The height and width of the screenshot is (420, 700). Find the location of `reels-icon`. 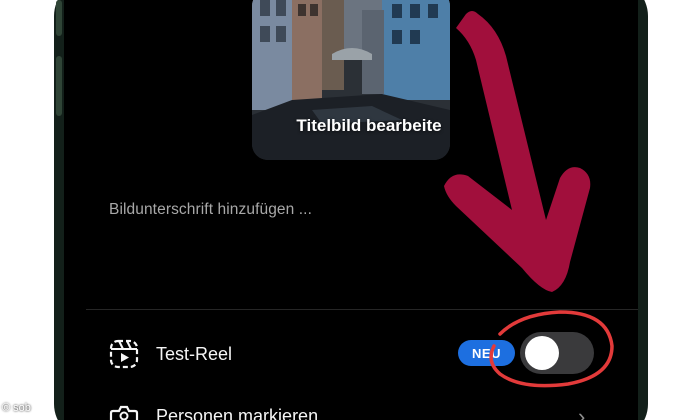

reels-icon is located at coordinates (124, 354).